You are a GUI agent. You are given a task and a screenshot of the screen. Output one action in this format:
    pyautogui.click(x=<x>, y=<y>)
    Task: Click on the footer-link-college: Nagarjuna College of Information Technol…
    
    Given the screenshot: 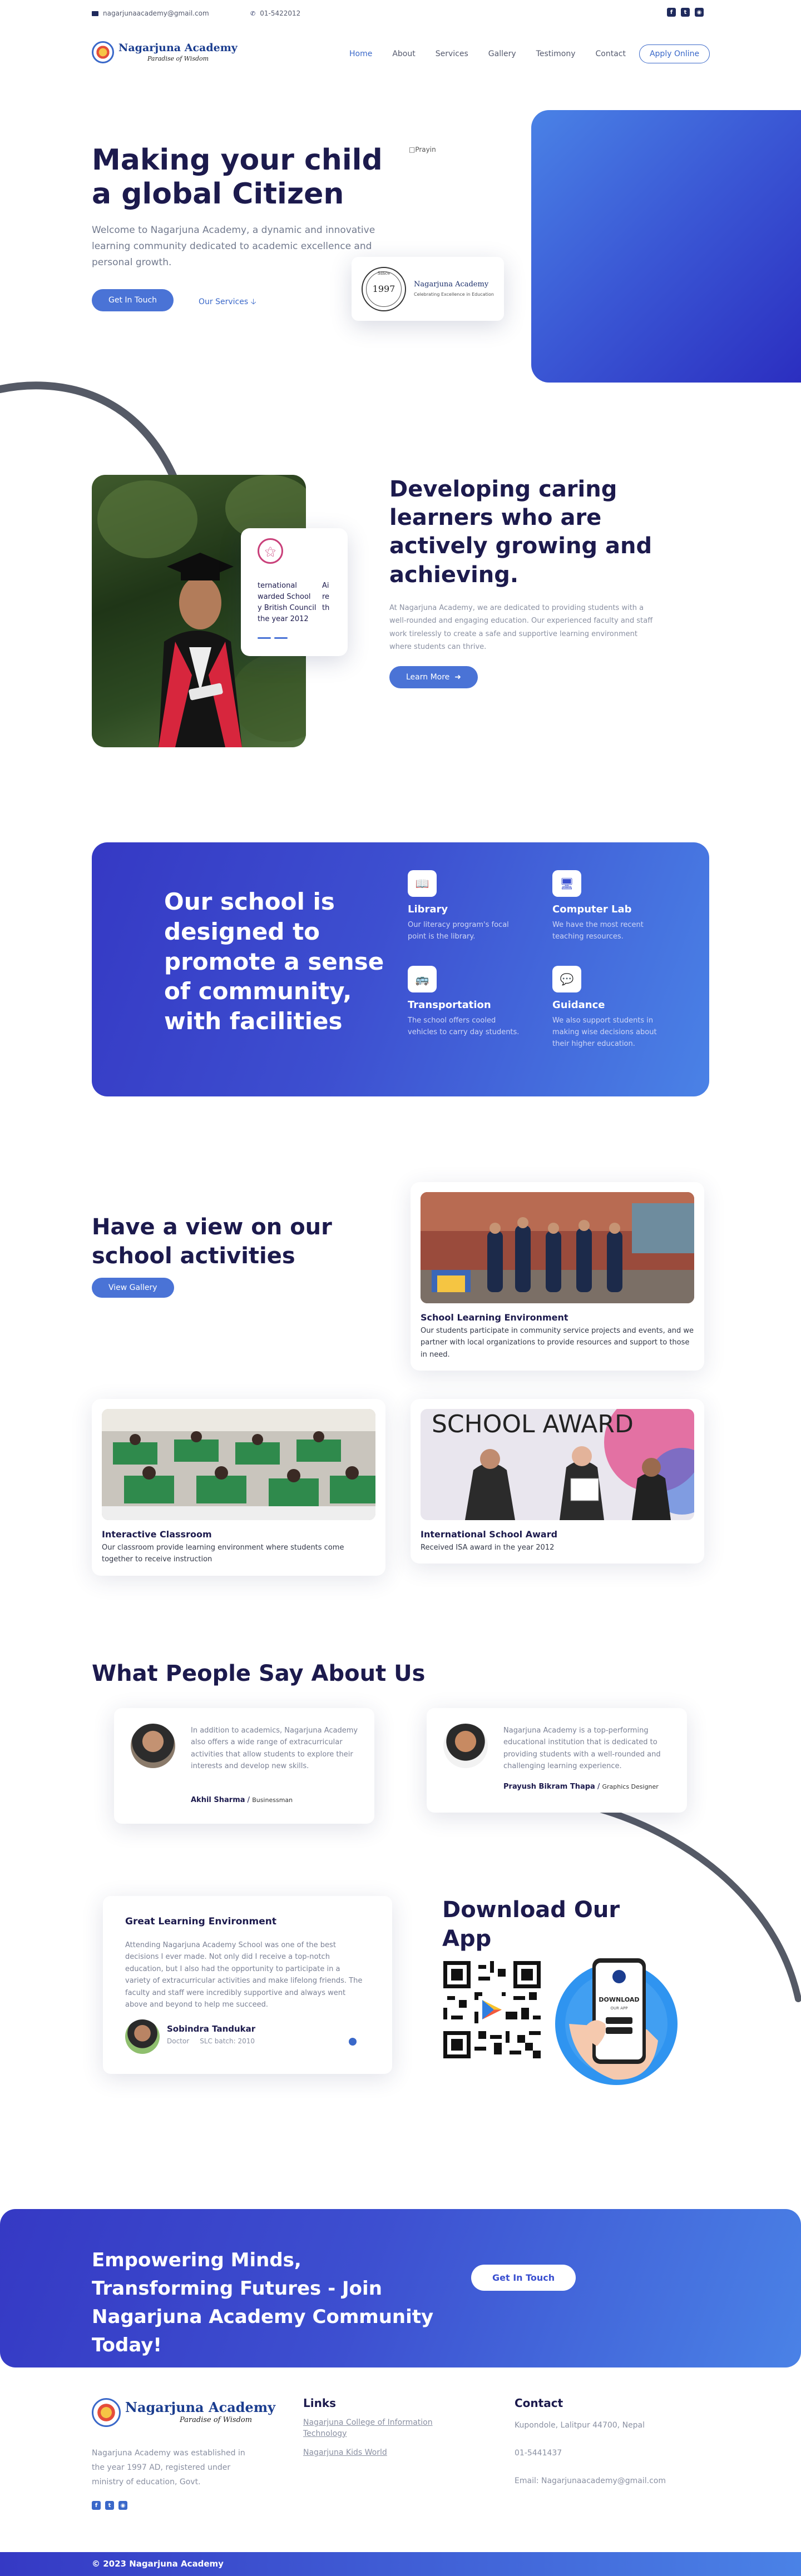 What is the action you would take?
    pyautogui.click(x=378, y=2428)
    